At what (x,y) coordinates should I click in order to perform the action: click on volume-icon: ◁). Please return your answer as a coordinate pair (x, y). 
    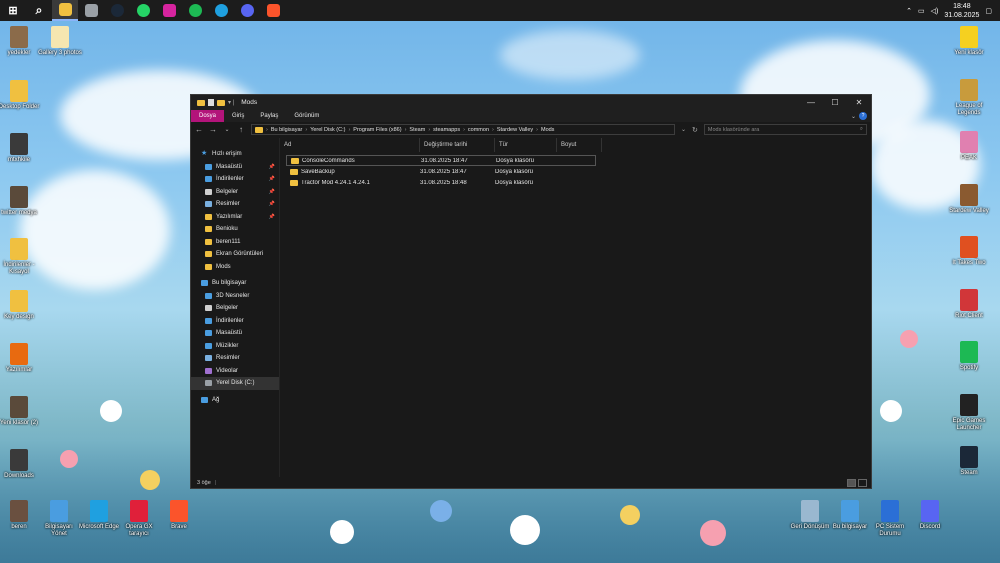
    Looking at the image, I should click on (935, 11).